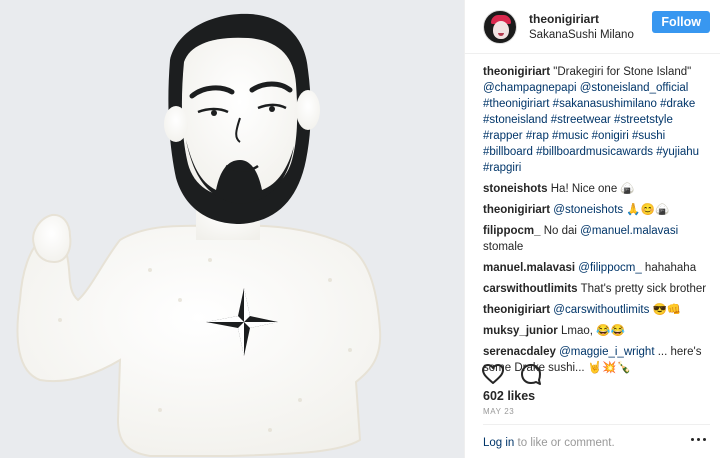 The image size is (720, 458). Describe the element at coordinates (519, 352) in the screenshot. I see `comment-username: serenacdaley` at that location.